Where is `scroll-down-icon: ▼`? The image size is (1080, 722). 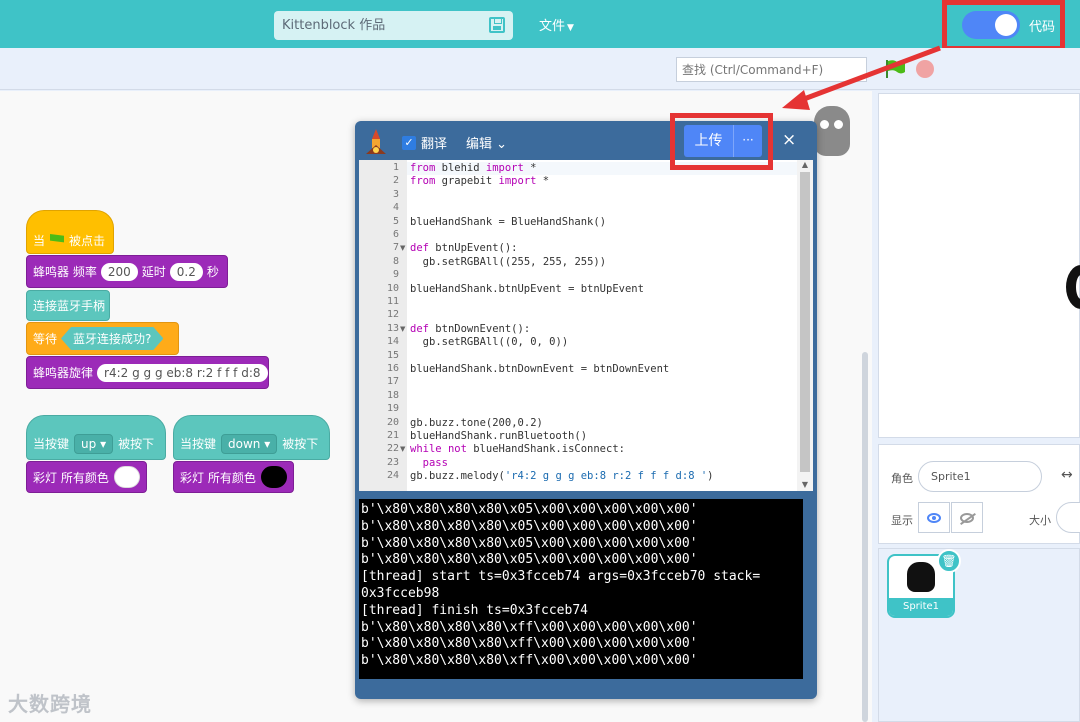
scroll-down-icon: ▼ is located at coordinates (805, 484).